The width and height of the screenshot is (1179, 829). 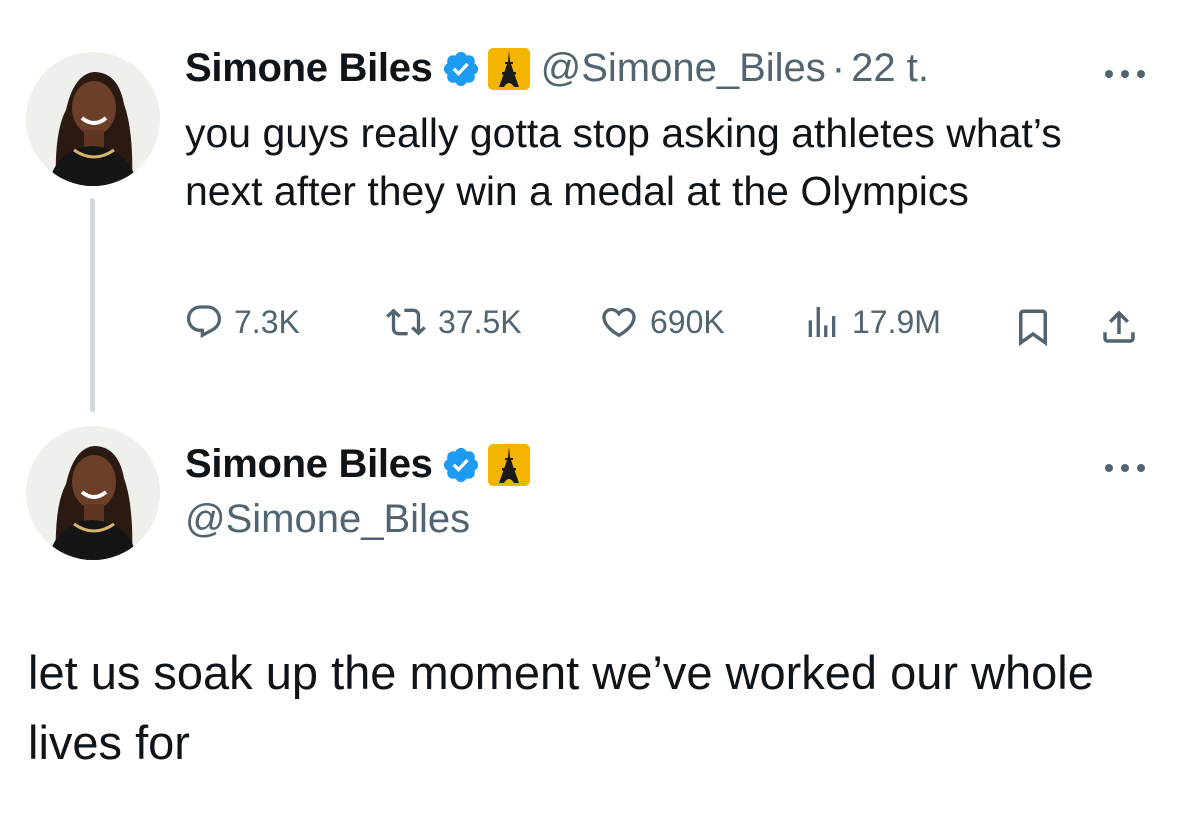 What do you see at coordinates (480, 321) in the screenshot?
I see `repost-count: 37.5K` at bounding box center [480, 321].